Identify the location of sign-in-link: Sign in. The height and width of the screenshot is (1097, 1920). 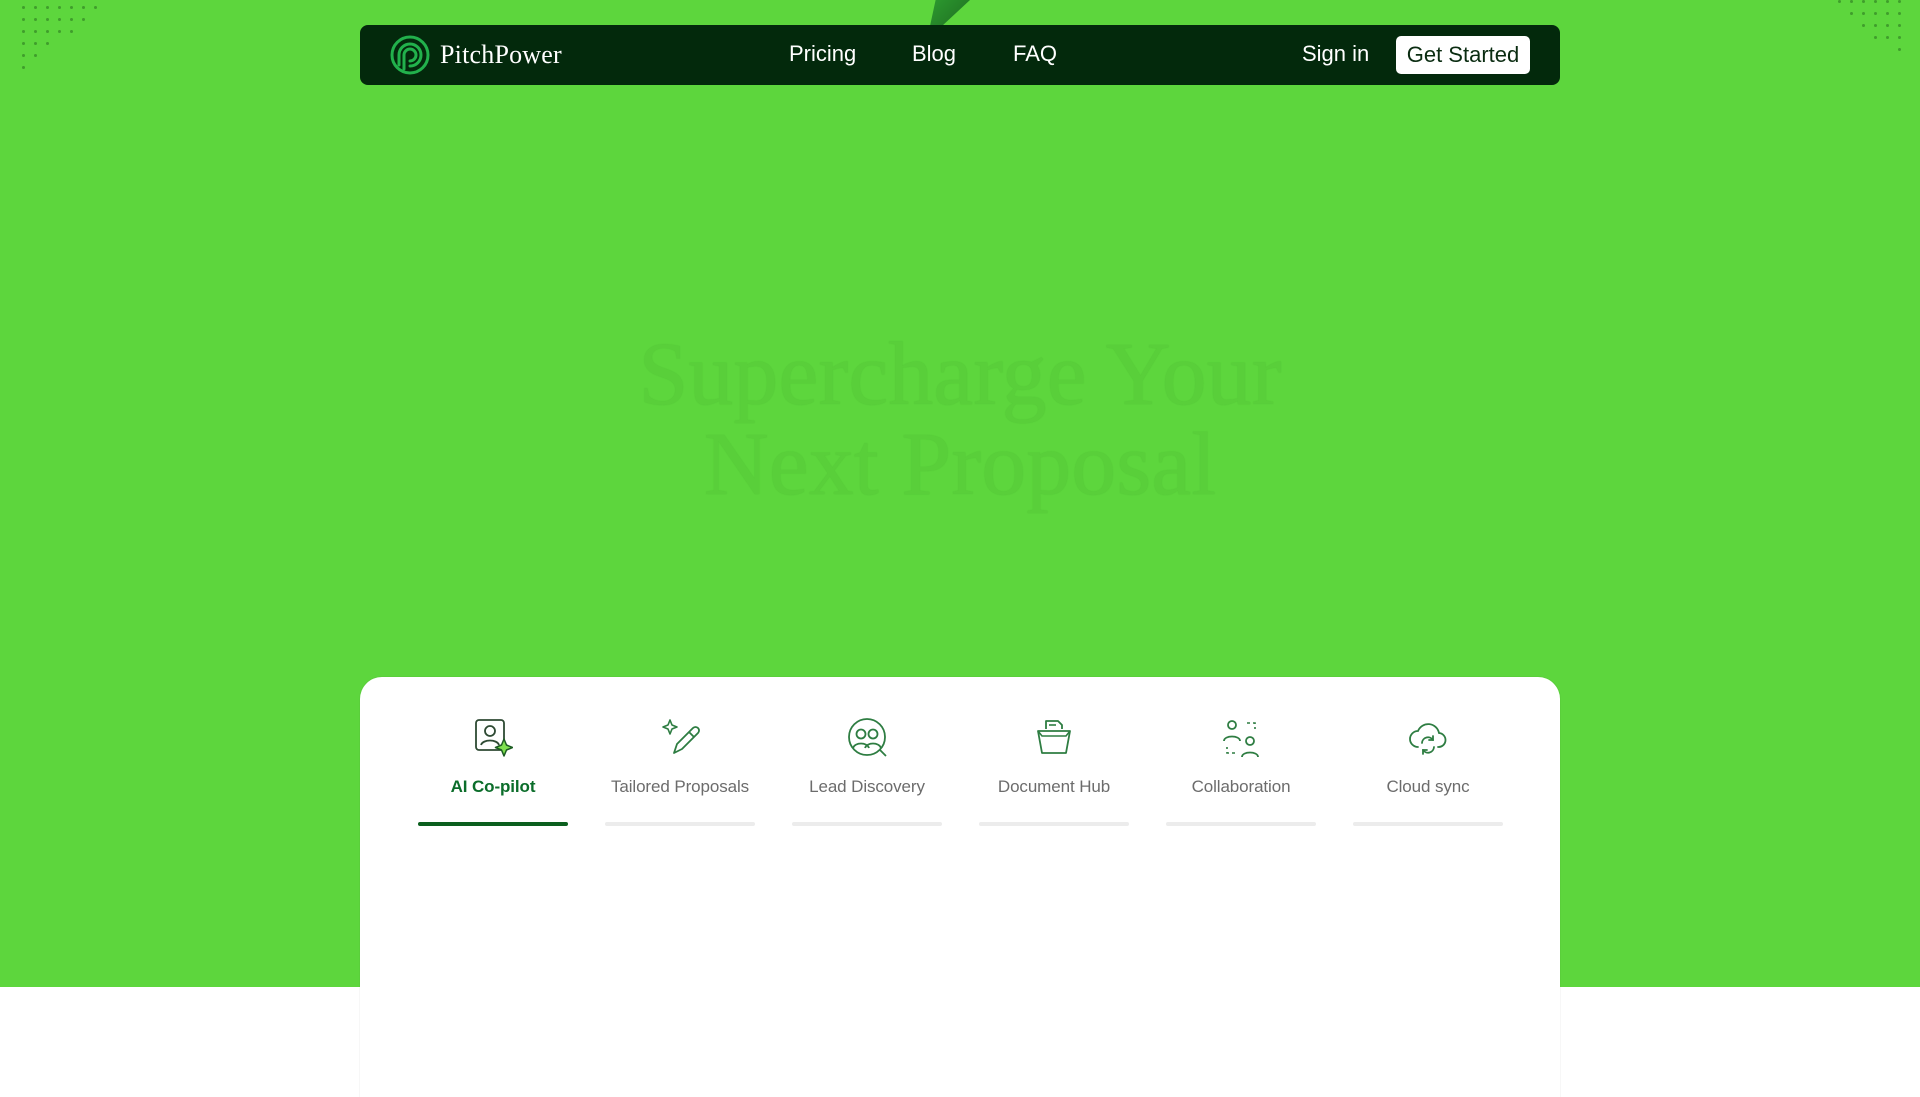
(1335, 54).